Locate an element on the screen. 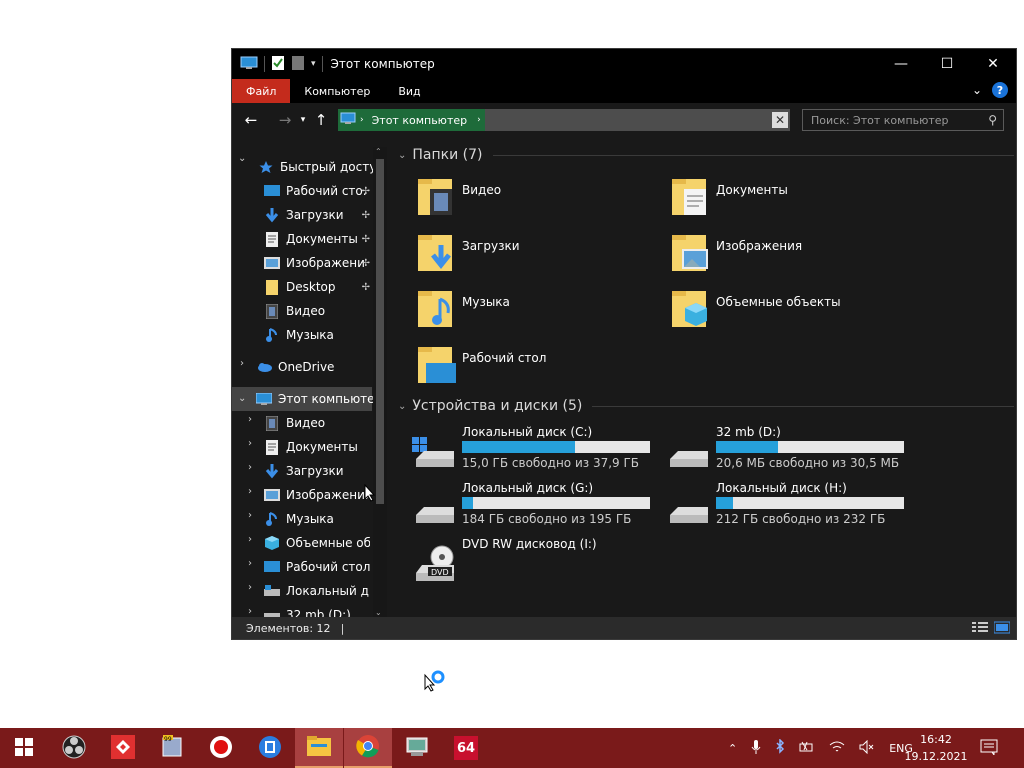 This screenshot has height=768, width=1024. nav-pc-music: Музыка is located at coordinates (317, 519).